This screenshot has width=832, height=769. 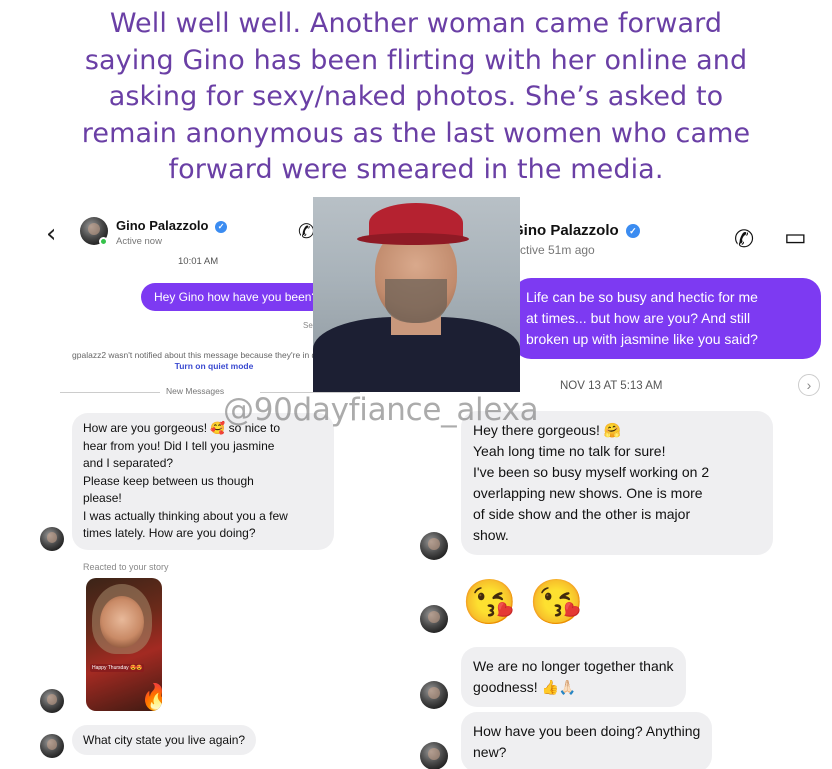 I want to click on message-line: times lately. How are you doing?, so click(x=169, y=533).